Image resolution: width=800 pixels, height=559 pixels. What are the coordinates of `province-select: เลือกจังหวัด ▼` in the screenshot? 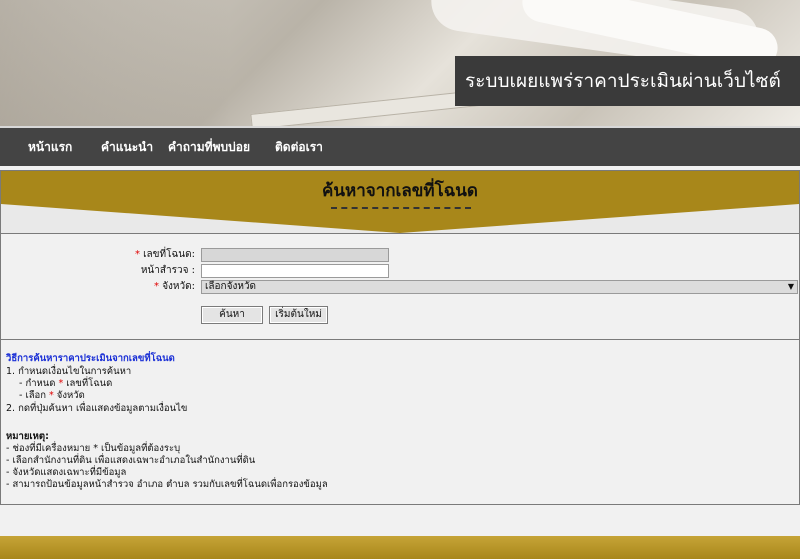 It's located at (499, 287).